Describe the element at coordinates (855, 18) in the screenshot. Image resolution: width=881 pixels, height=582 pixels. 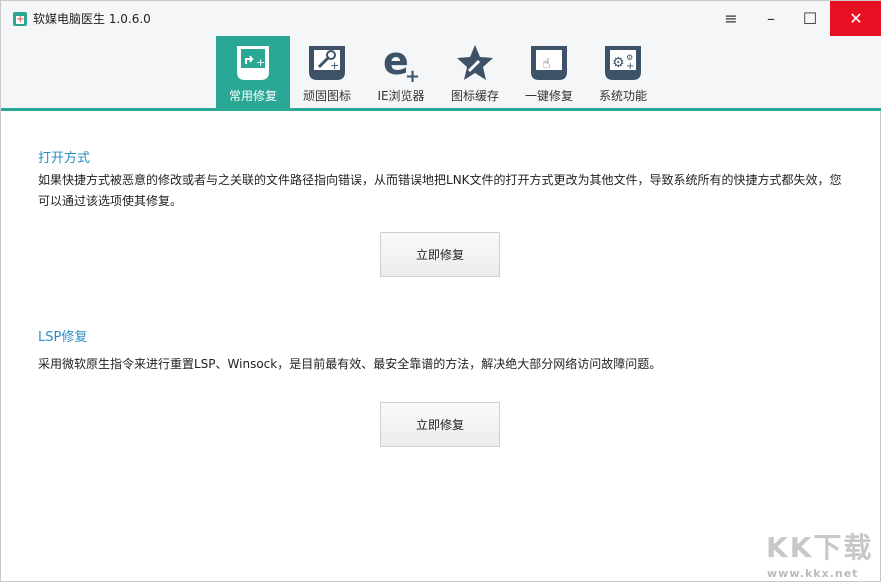
I see `close-button: ✕` at that location.